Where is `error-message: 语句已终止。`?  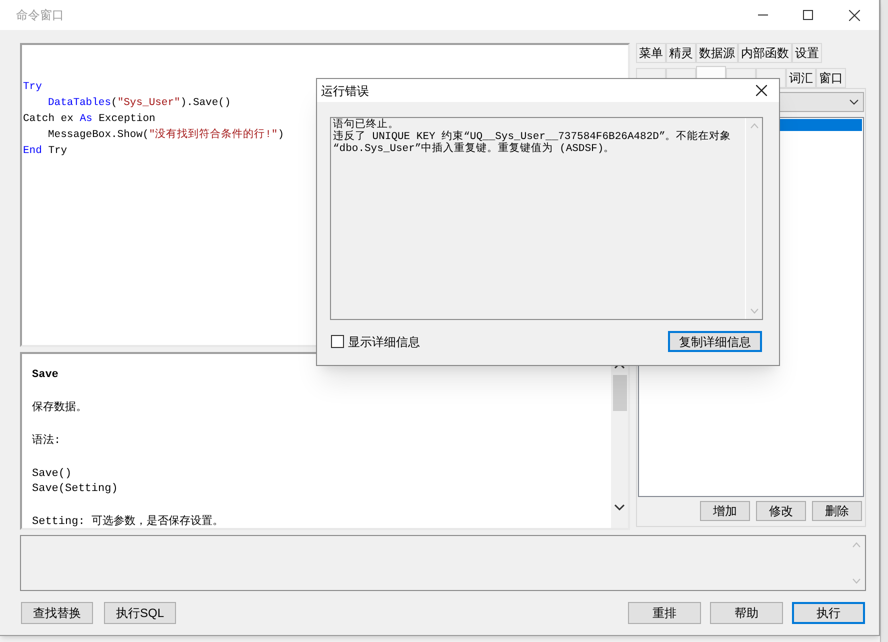 error-message: 语句已终止。 is located at coordinates (366, 125).